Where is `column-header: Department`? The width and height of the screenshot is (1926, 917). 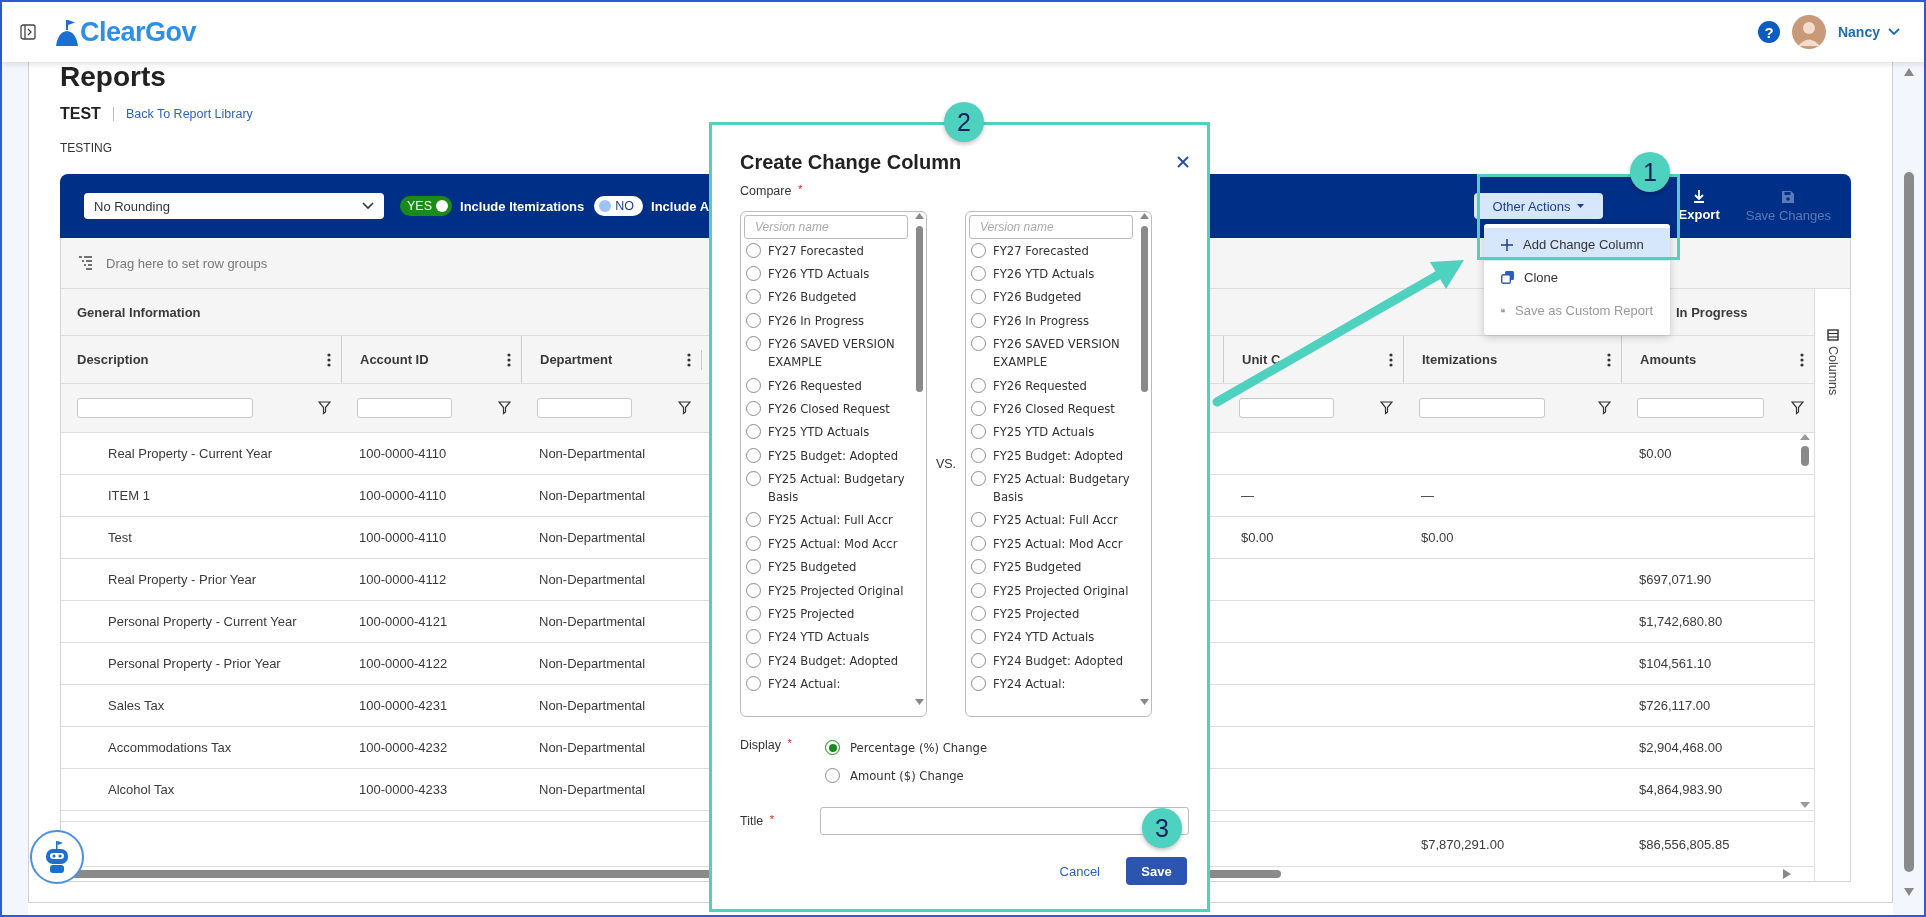 column-header: Department is located at coordinates (576, 359).